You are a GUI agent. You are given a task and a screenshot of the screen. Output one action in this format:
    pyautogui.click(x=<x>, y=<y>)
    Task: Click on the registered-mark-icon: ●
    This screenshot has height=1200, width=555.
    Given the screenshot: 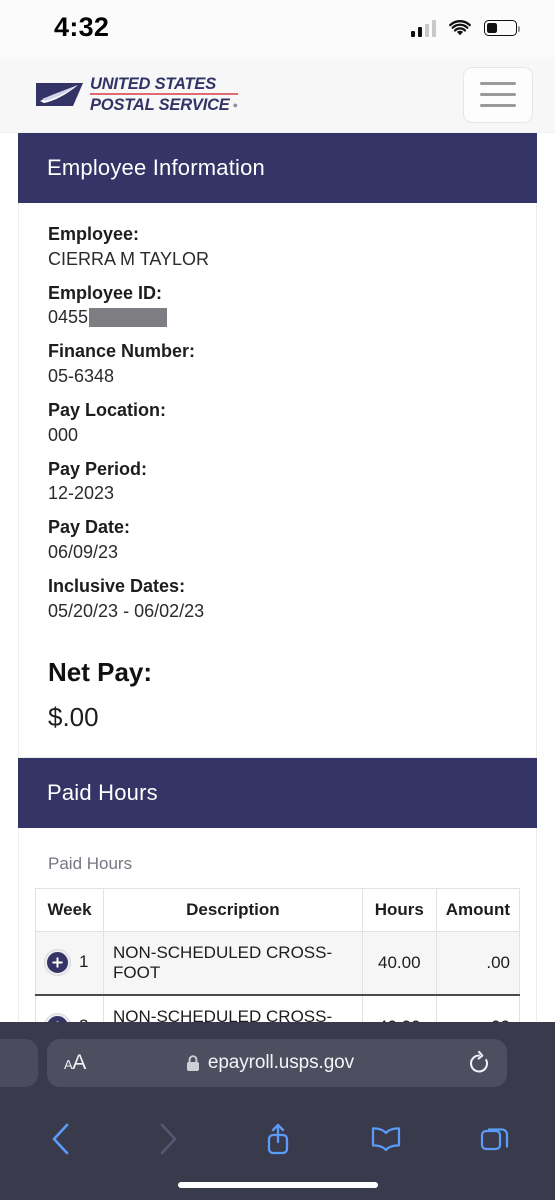 What is the action you would take?
    pyautogui.click(x=235, y=104)
    